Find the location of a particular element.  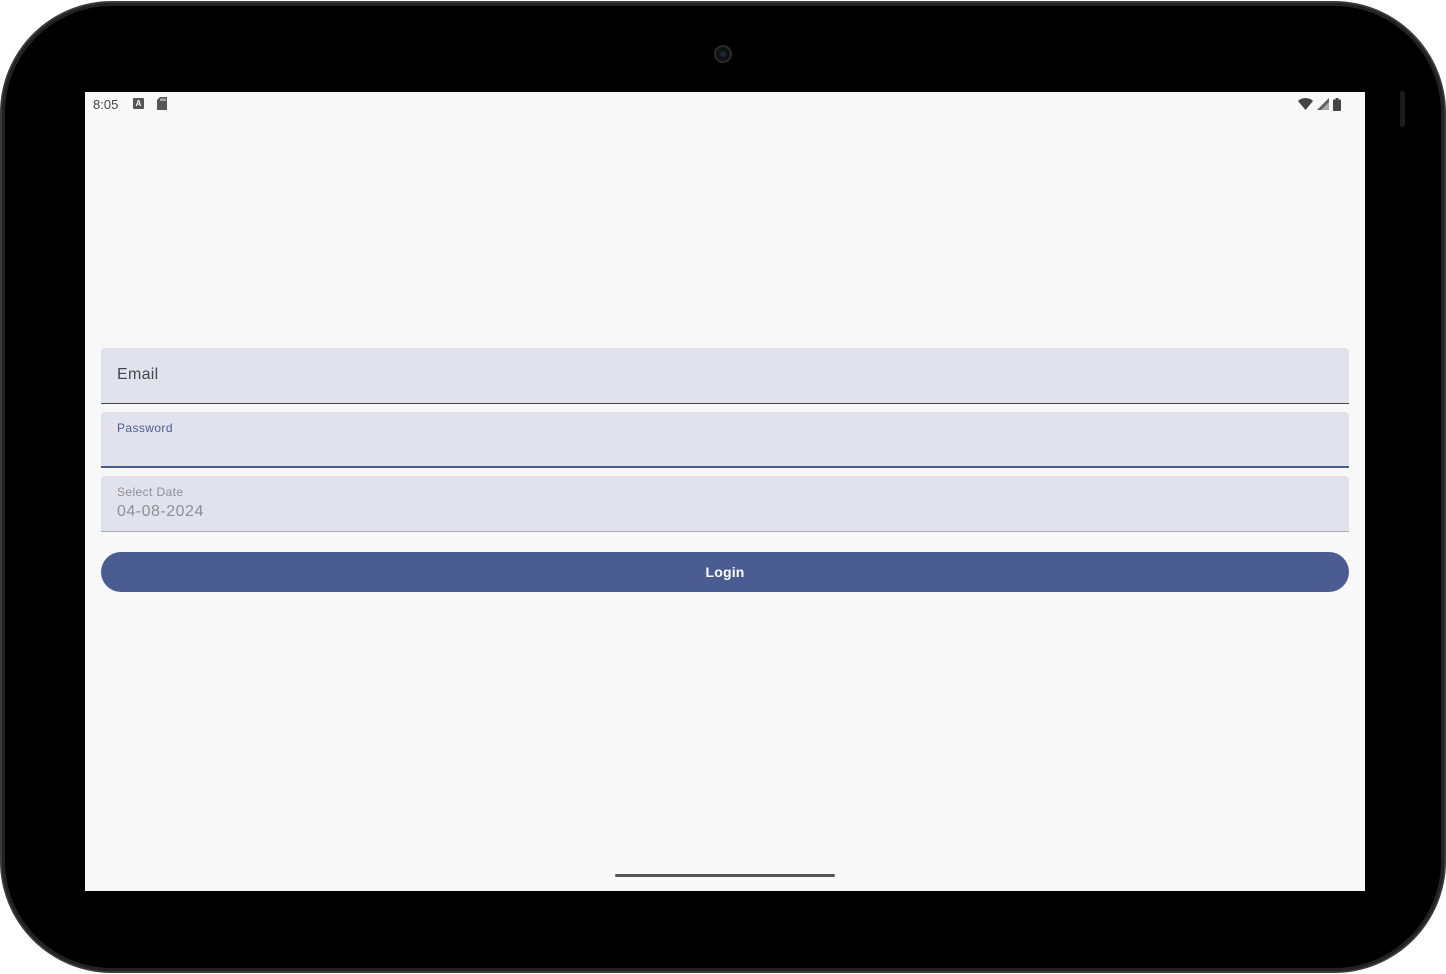

side-button is located at coordinates (1402, 109).